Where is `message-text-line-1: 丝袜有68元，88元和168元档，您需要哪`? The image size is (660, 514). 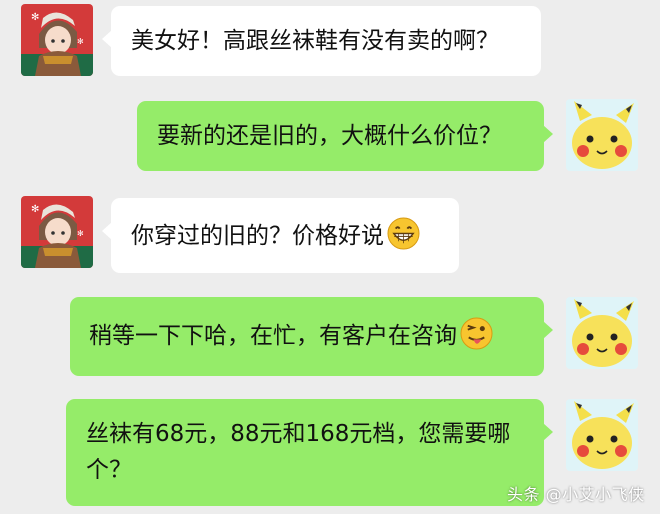 message-text-line-1: 丝袜有68元，88元和168元档，您需要哪 is located at coordinates (298, 434).